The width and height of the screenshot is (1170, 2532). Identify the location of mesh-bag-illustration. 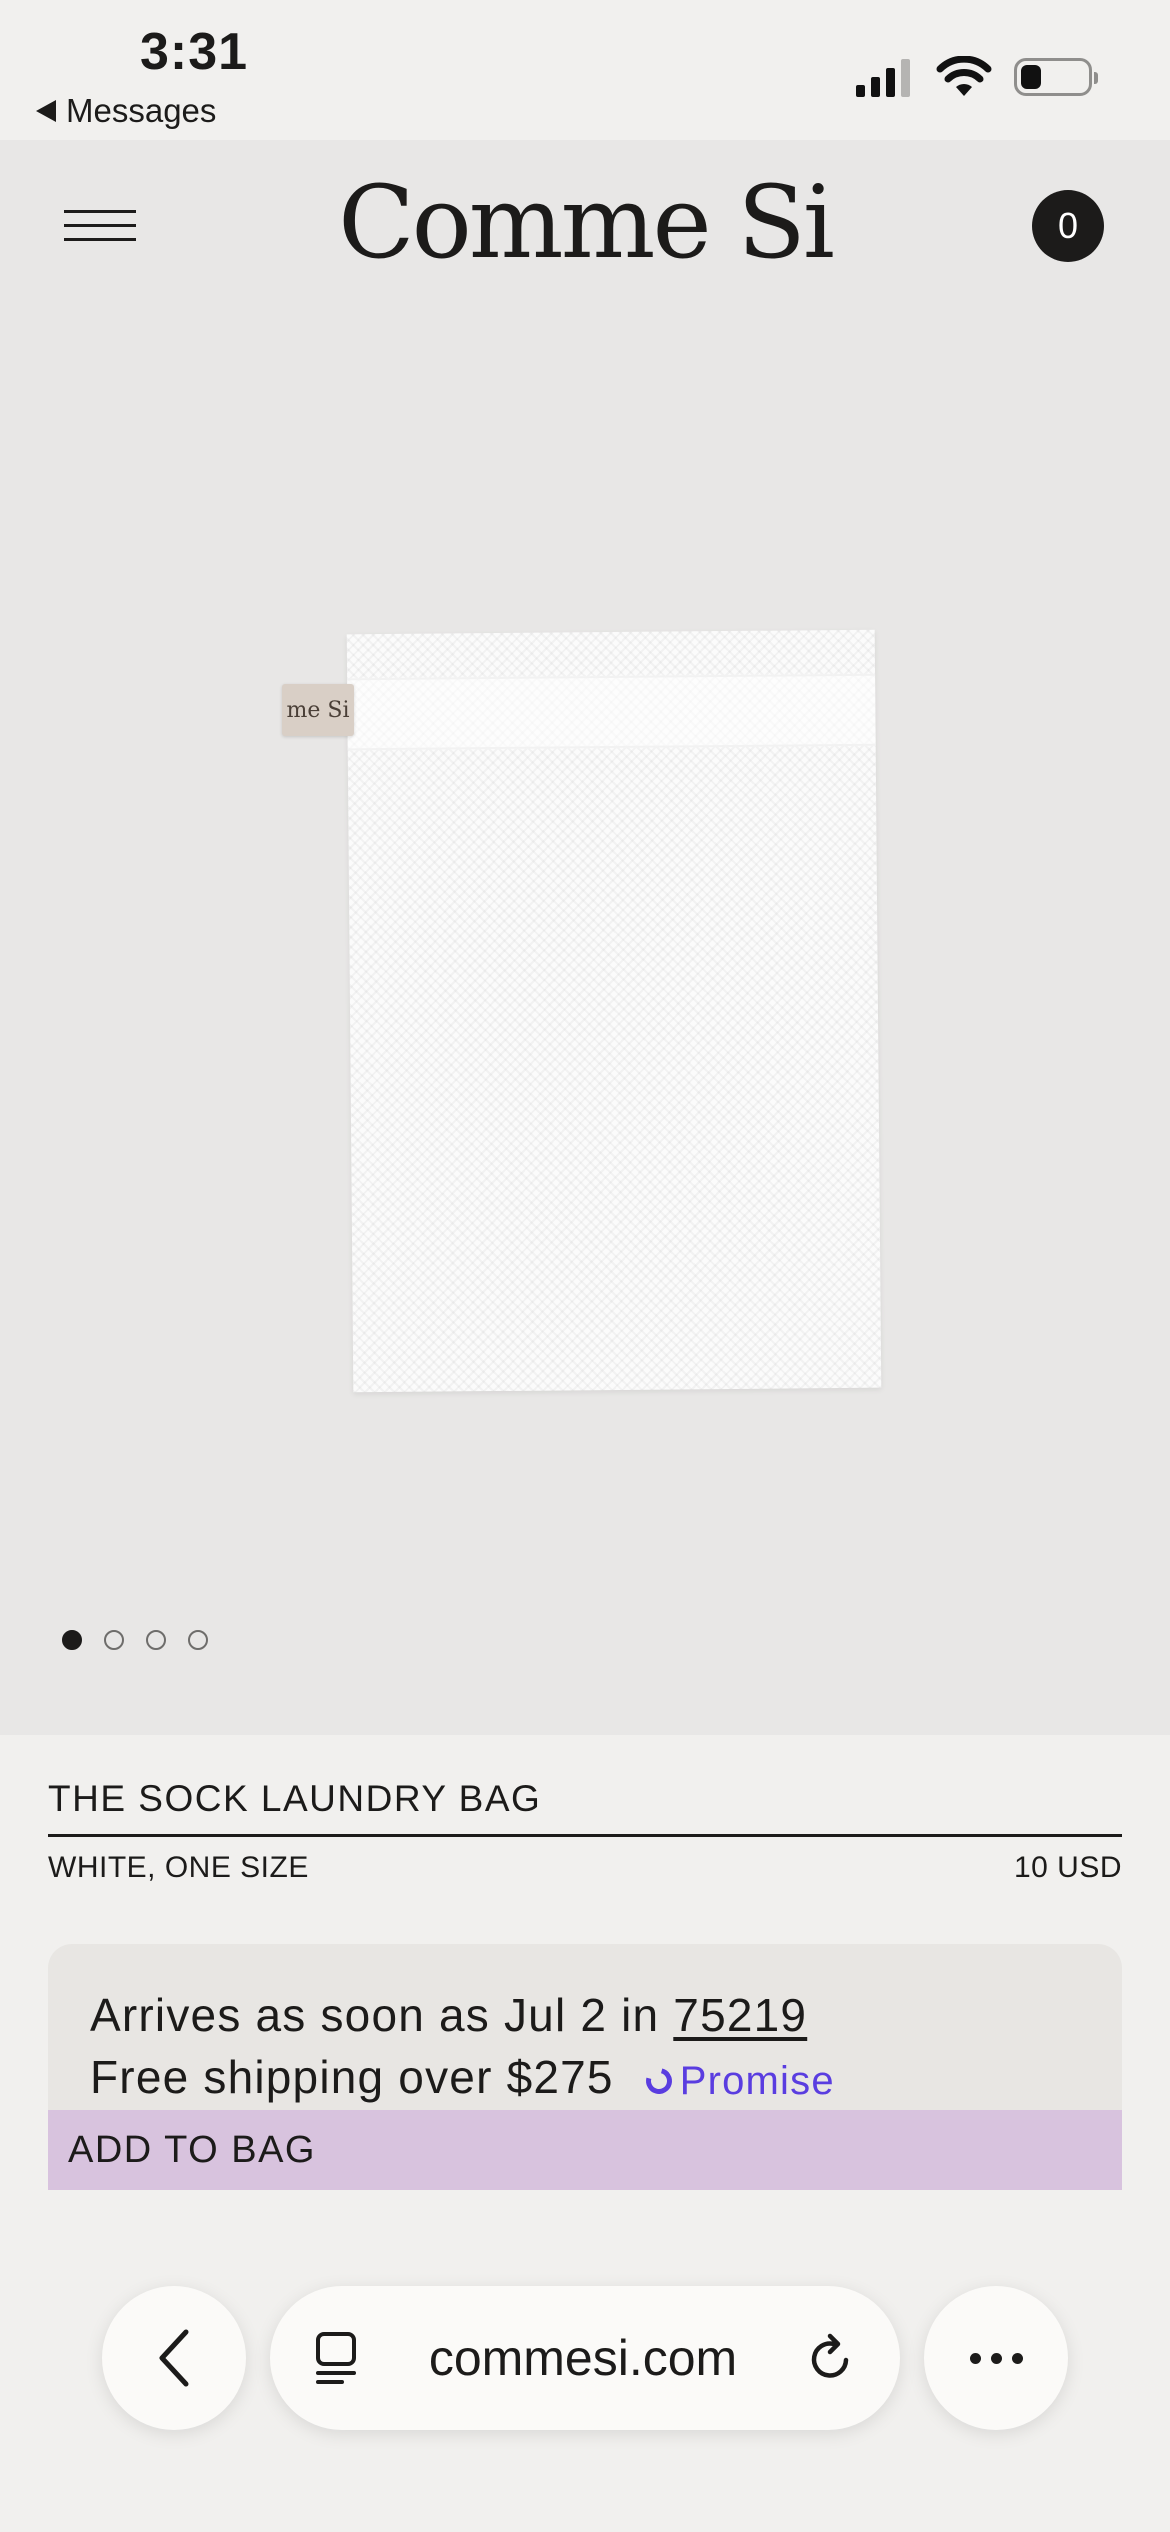
(614, 1011).